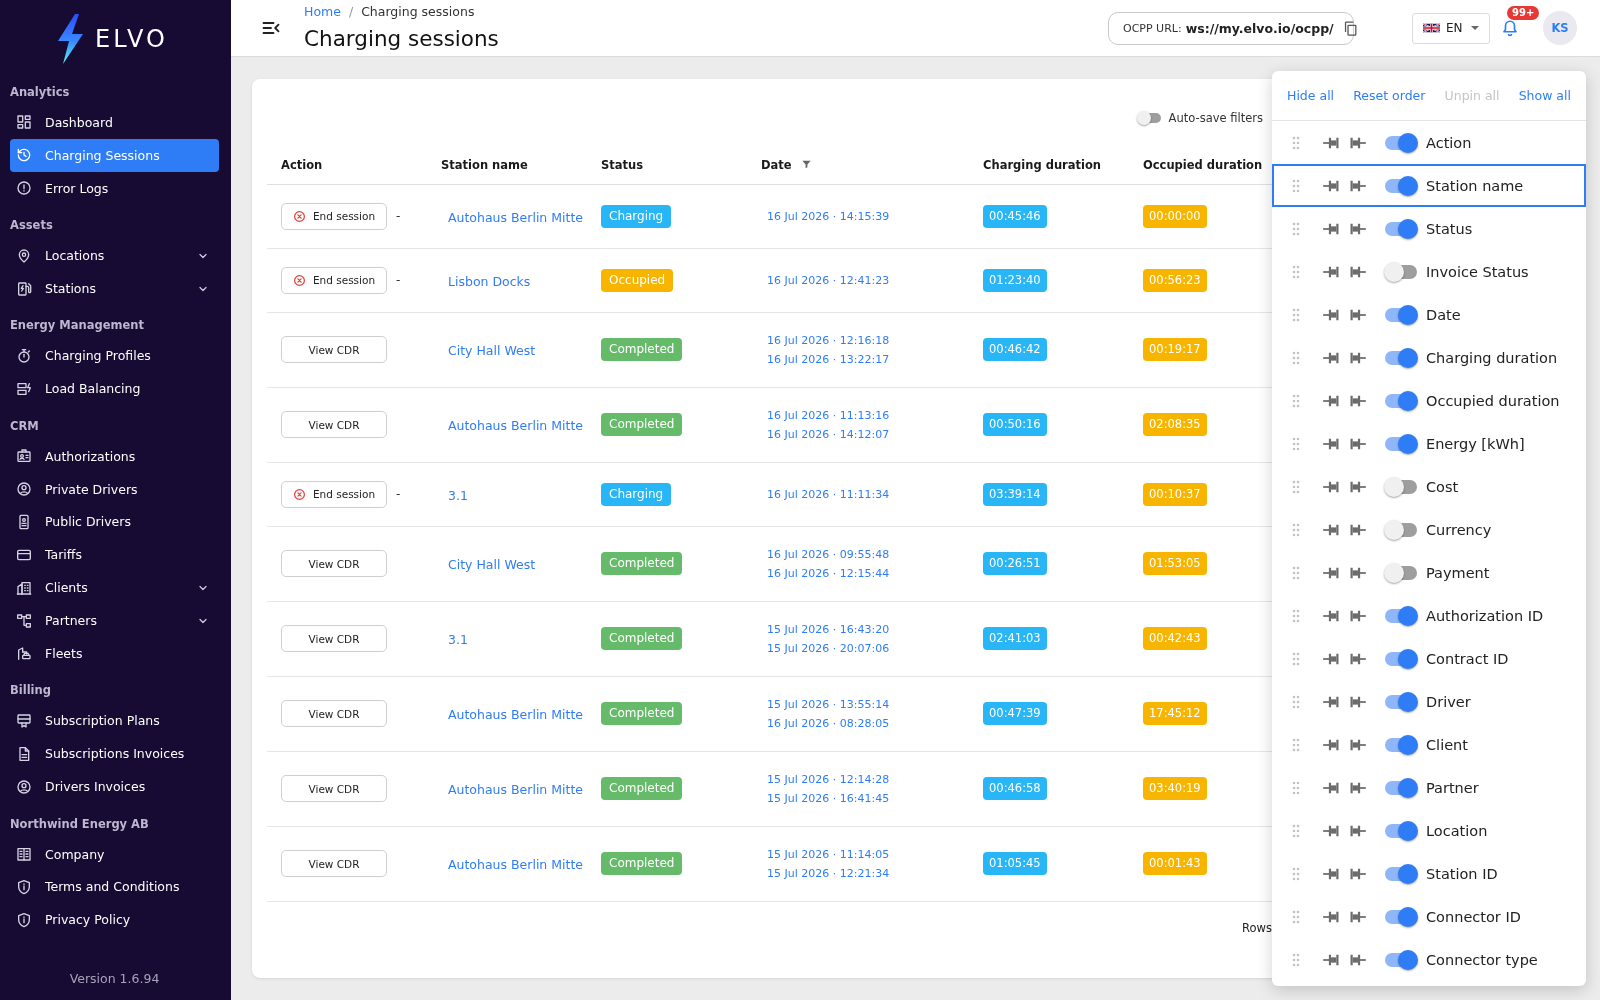  Describe the element at coordinates (1429, 787) in the screenshot. I see `column-option-row: Partner` at that location.